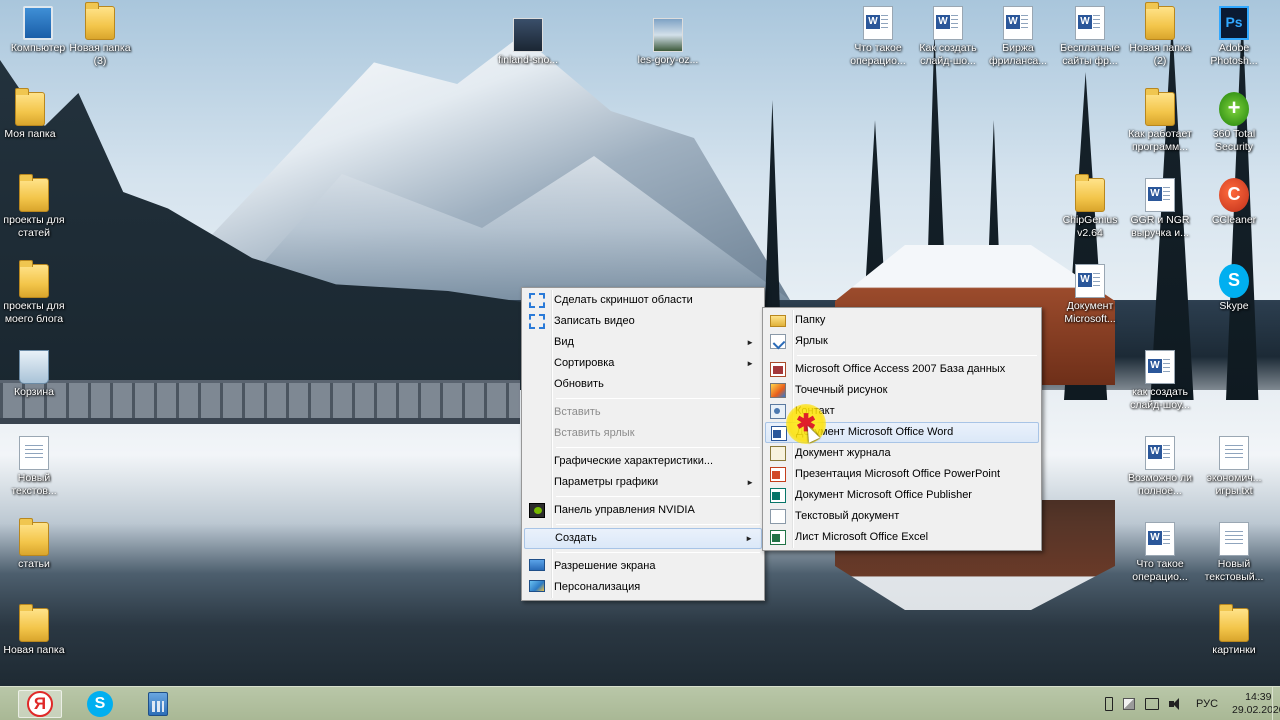  I want to click on system-tray: РУС 14:39 29.02.2020, so click(1190, 703).